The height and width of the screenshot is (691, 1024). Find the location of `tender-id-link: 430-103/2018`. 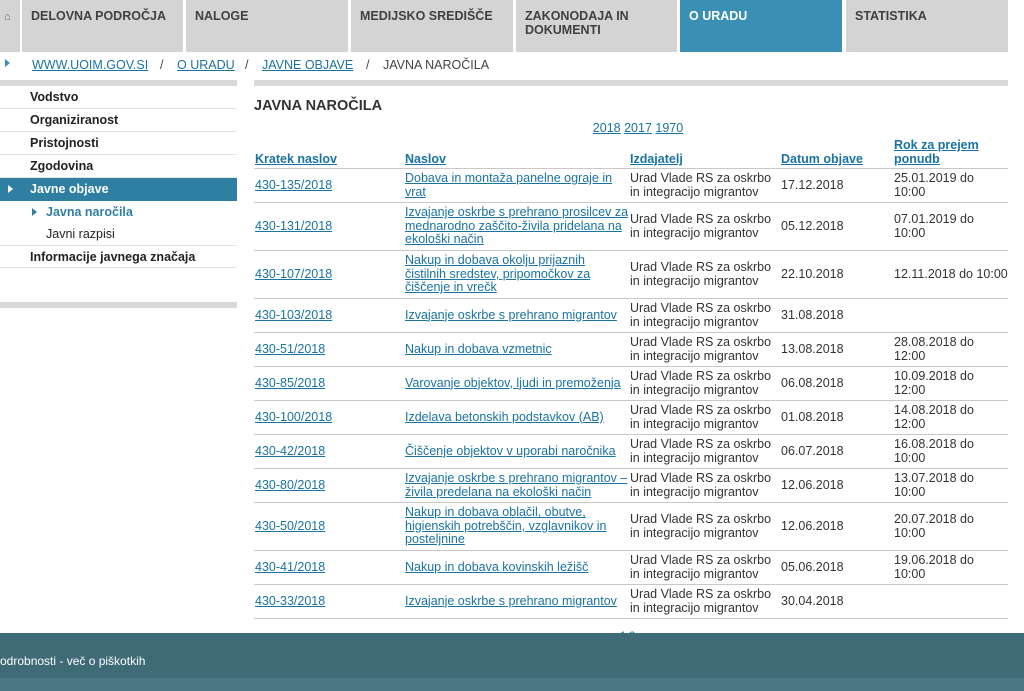

tender-id-link: 430-103/2018 is located at coordinates (293, 315).